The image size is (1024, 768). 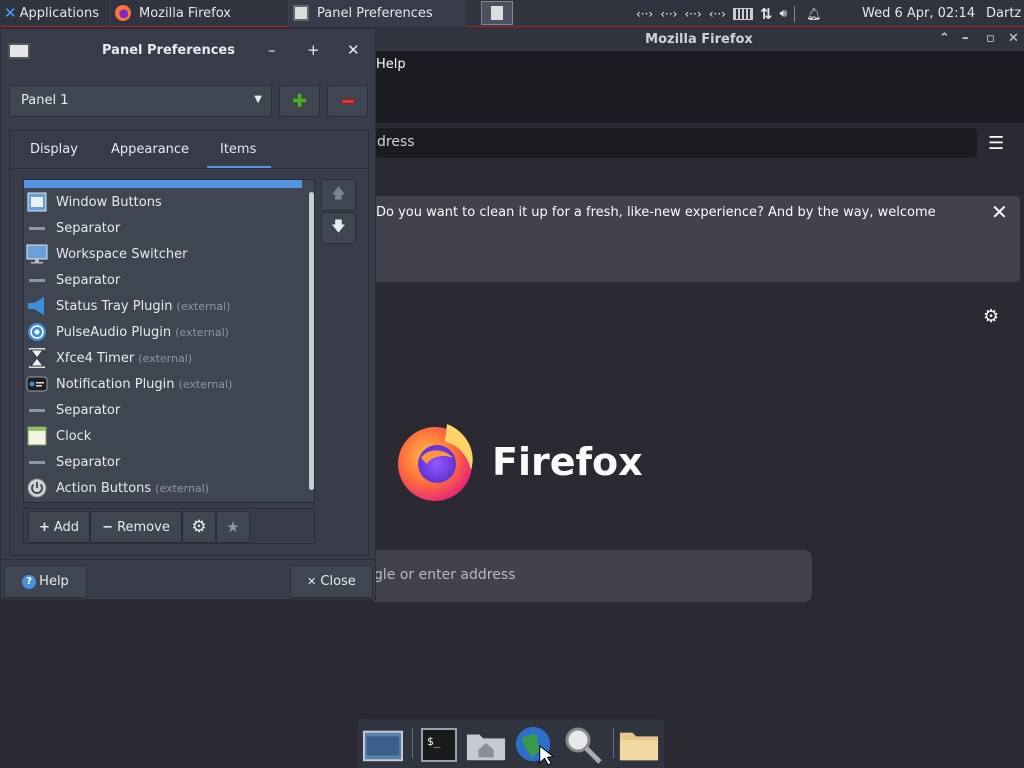 What do you see at coordinates (185, 13) in the screenshot?
I see `task-label: Mozilla Firefox` at bounding box center [185, 13].